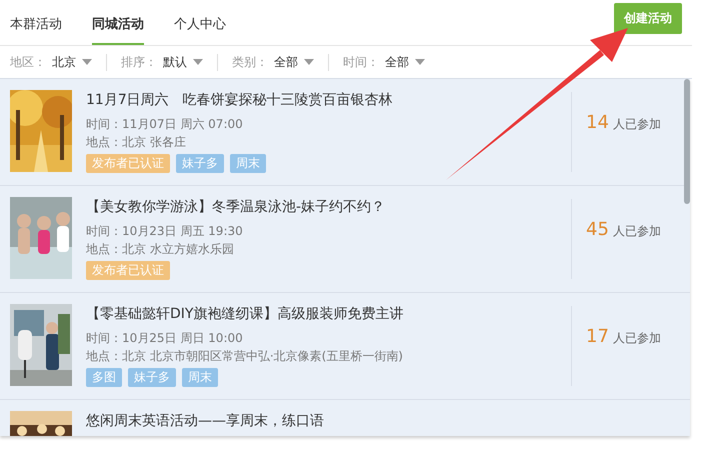 The width and height of the screenshot is (704, 451). What do you see at coordinates (164, 124) in the screenshot?
I see `event-time: 时间：11月07日 周六 07:00` at bounding box center [164, 124].